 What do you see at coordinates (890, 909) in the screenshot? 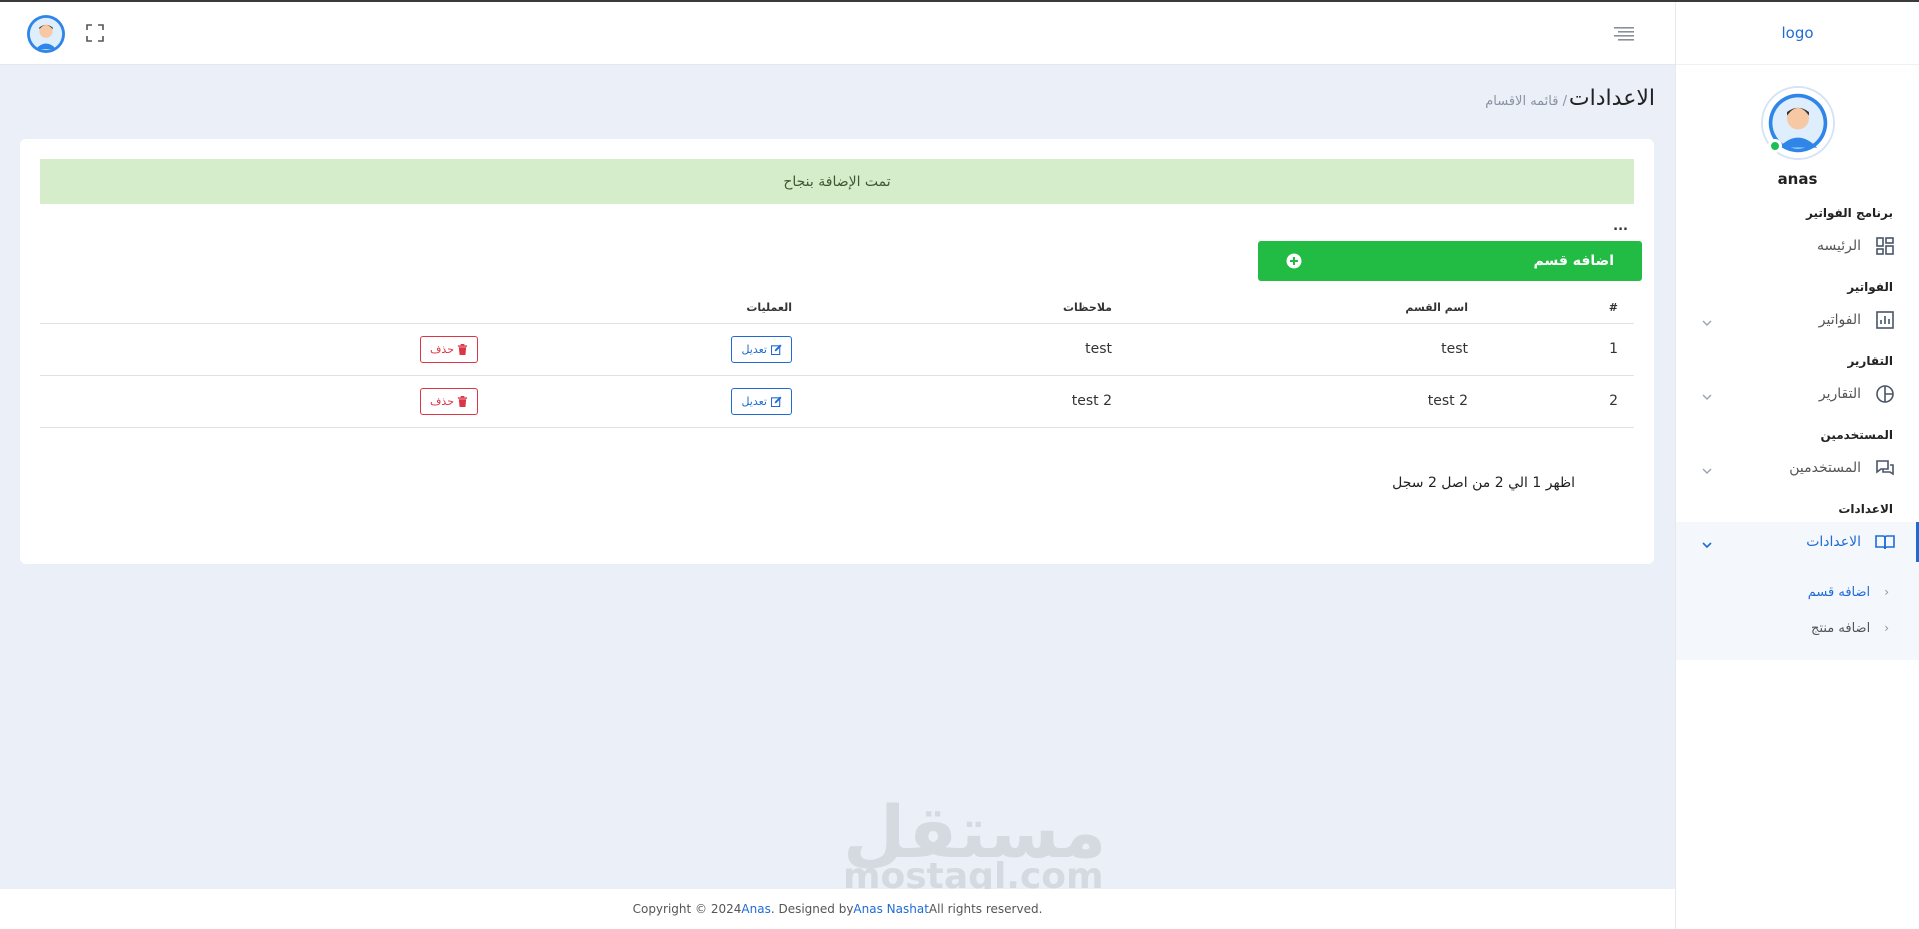
I see `footer-designer-link: Anas Nashat` at bounding box center [890, 909].